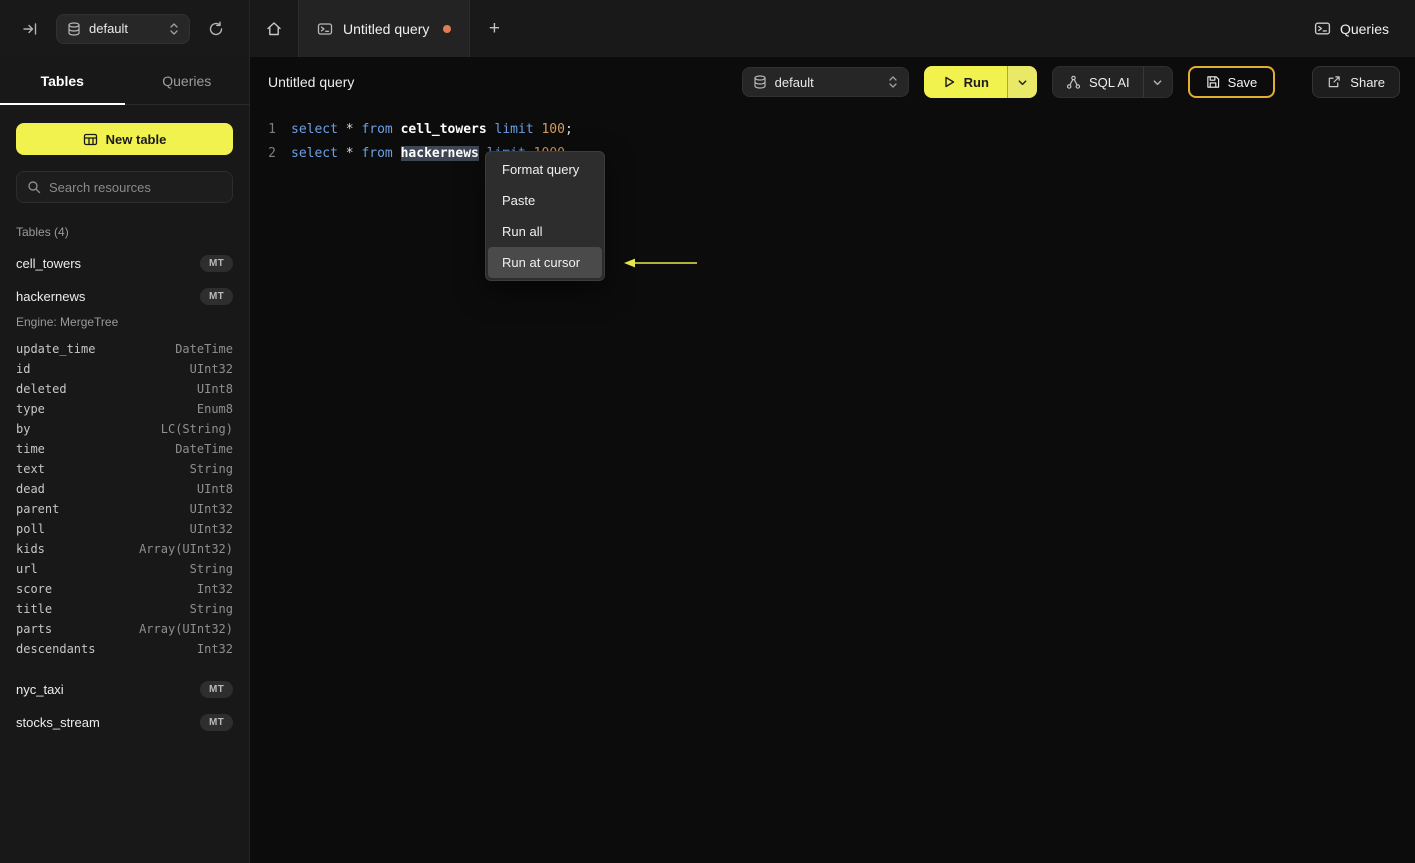 This screenshot has width=1415, height=863. Describe the element at coordinates (30, 549) in the screenshot. I see `column-name: kids` at that location.